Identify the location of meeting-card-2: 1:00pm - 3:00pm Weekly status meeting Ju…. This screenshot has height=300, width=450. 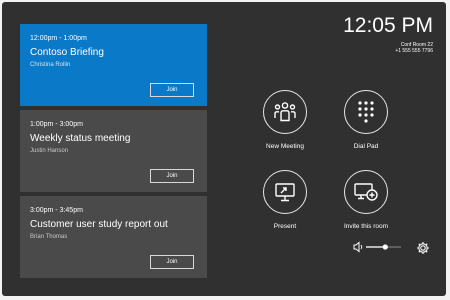
(113, 151).